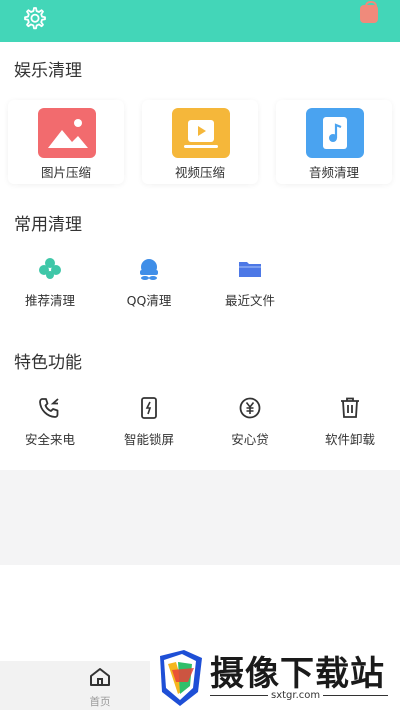 This screenshot has width=400, height=710. Describe the element at coordinates (335, 133) in the screenshot. I see `audio-icon` at that location.